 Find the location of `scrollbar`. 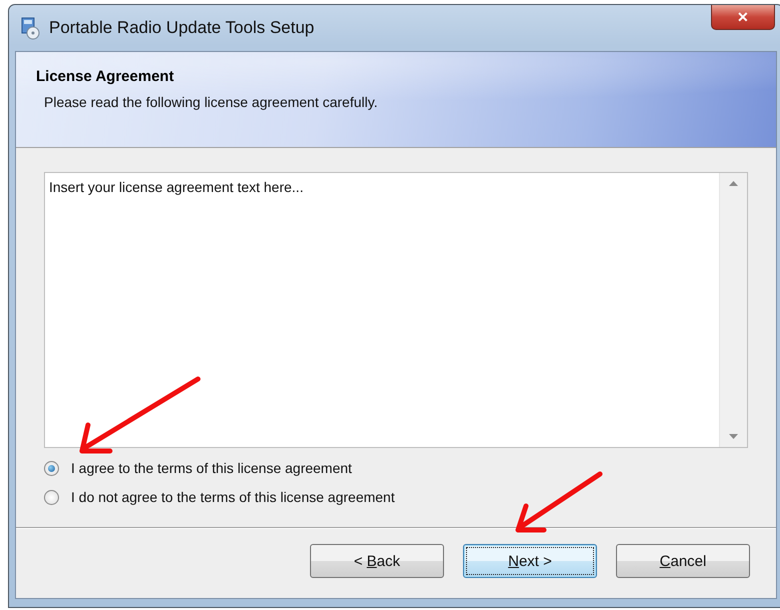

scrollbar is located at coordinates (733, 310).